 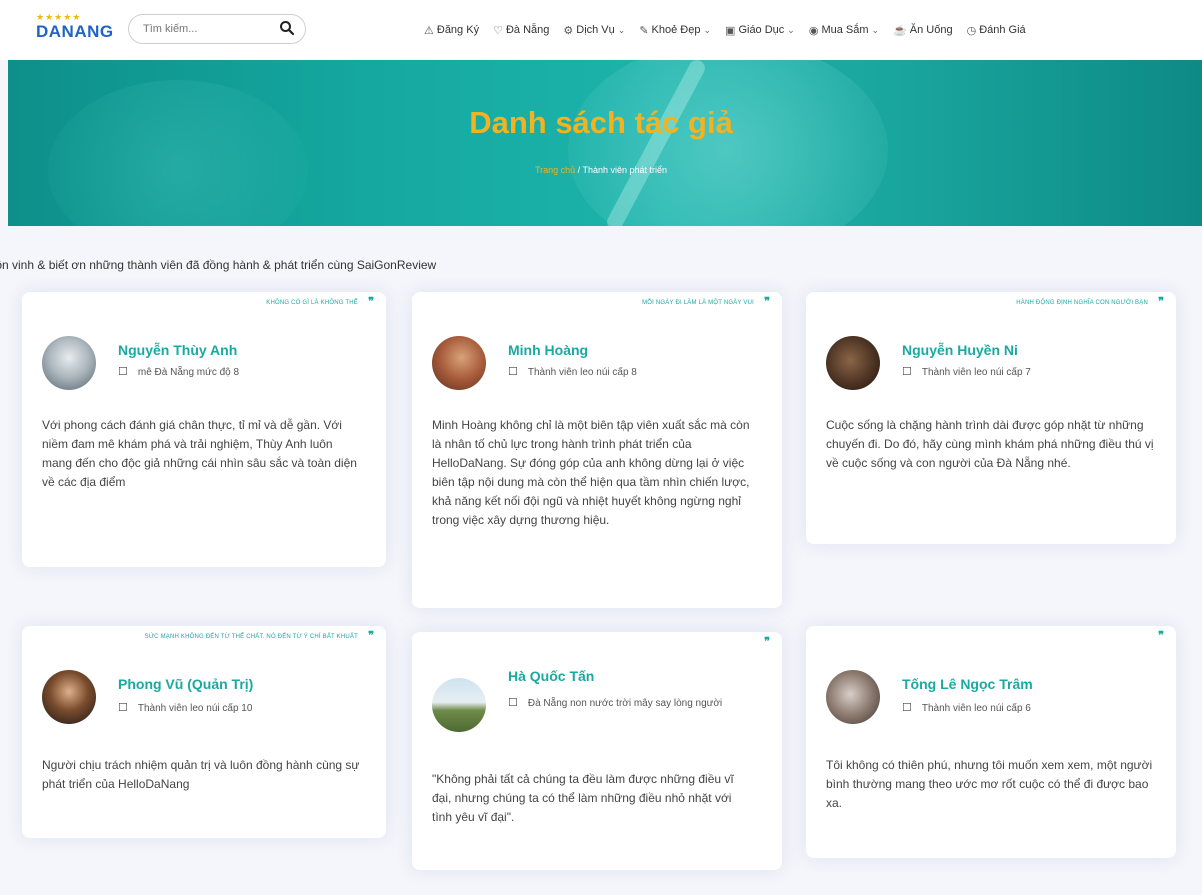 What do you see at coordinates (551, 676) in the screenshot?
I see `author-name: Hà Quốc Tấn` at bounding box center [551, 676].